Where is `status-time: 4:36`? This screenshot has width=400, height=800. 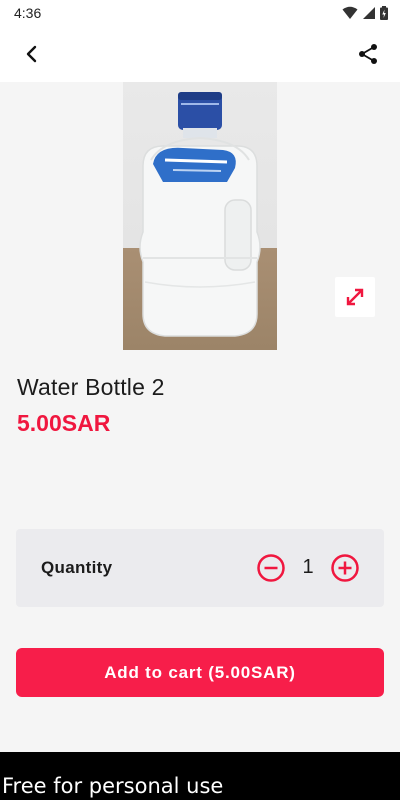
status-time: 4:36 is located at coordinates (28, 13).